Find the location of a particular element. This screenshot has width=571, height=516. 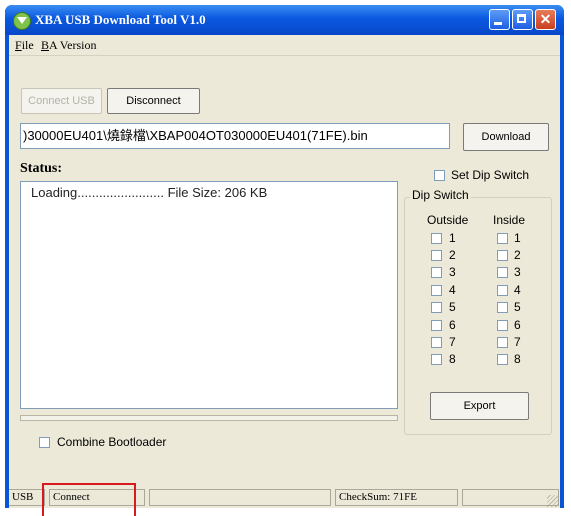

close-icon: ✕ is located at coordinates (545, 19).